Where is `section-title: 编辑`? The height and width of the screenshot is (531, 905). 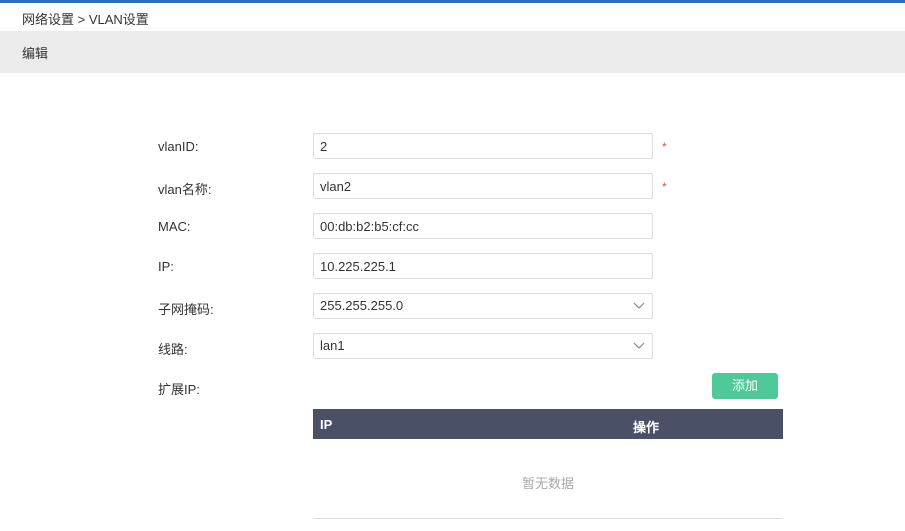 section-title: 编辑 is located at coordinates (35, 53).